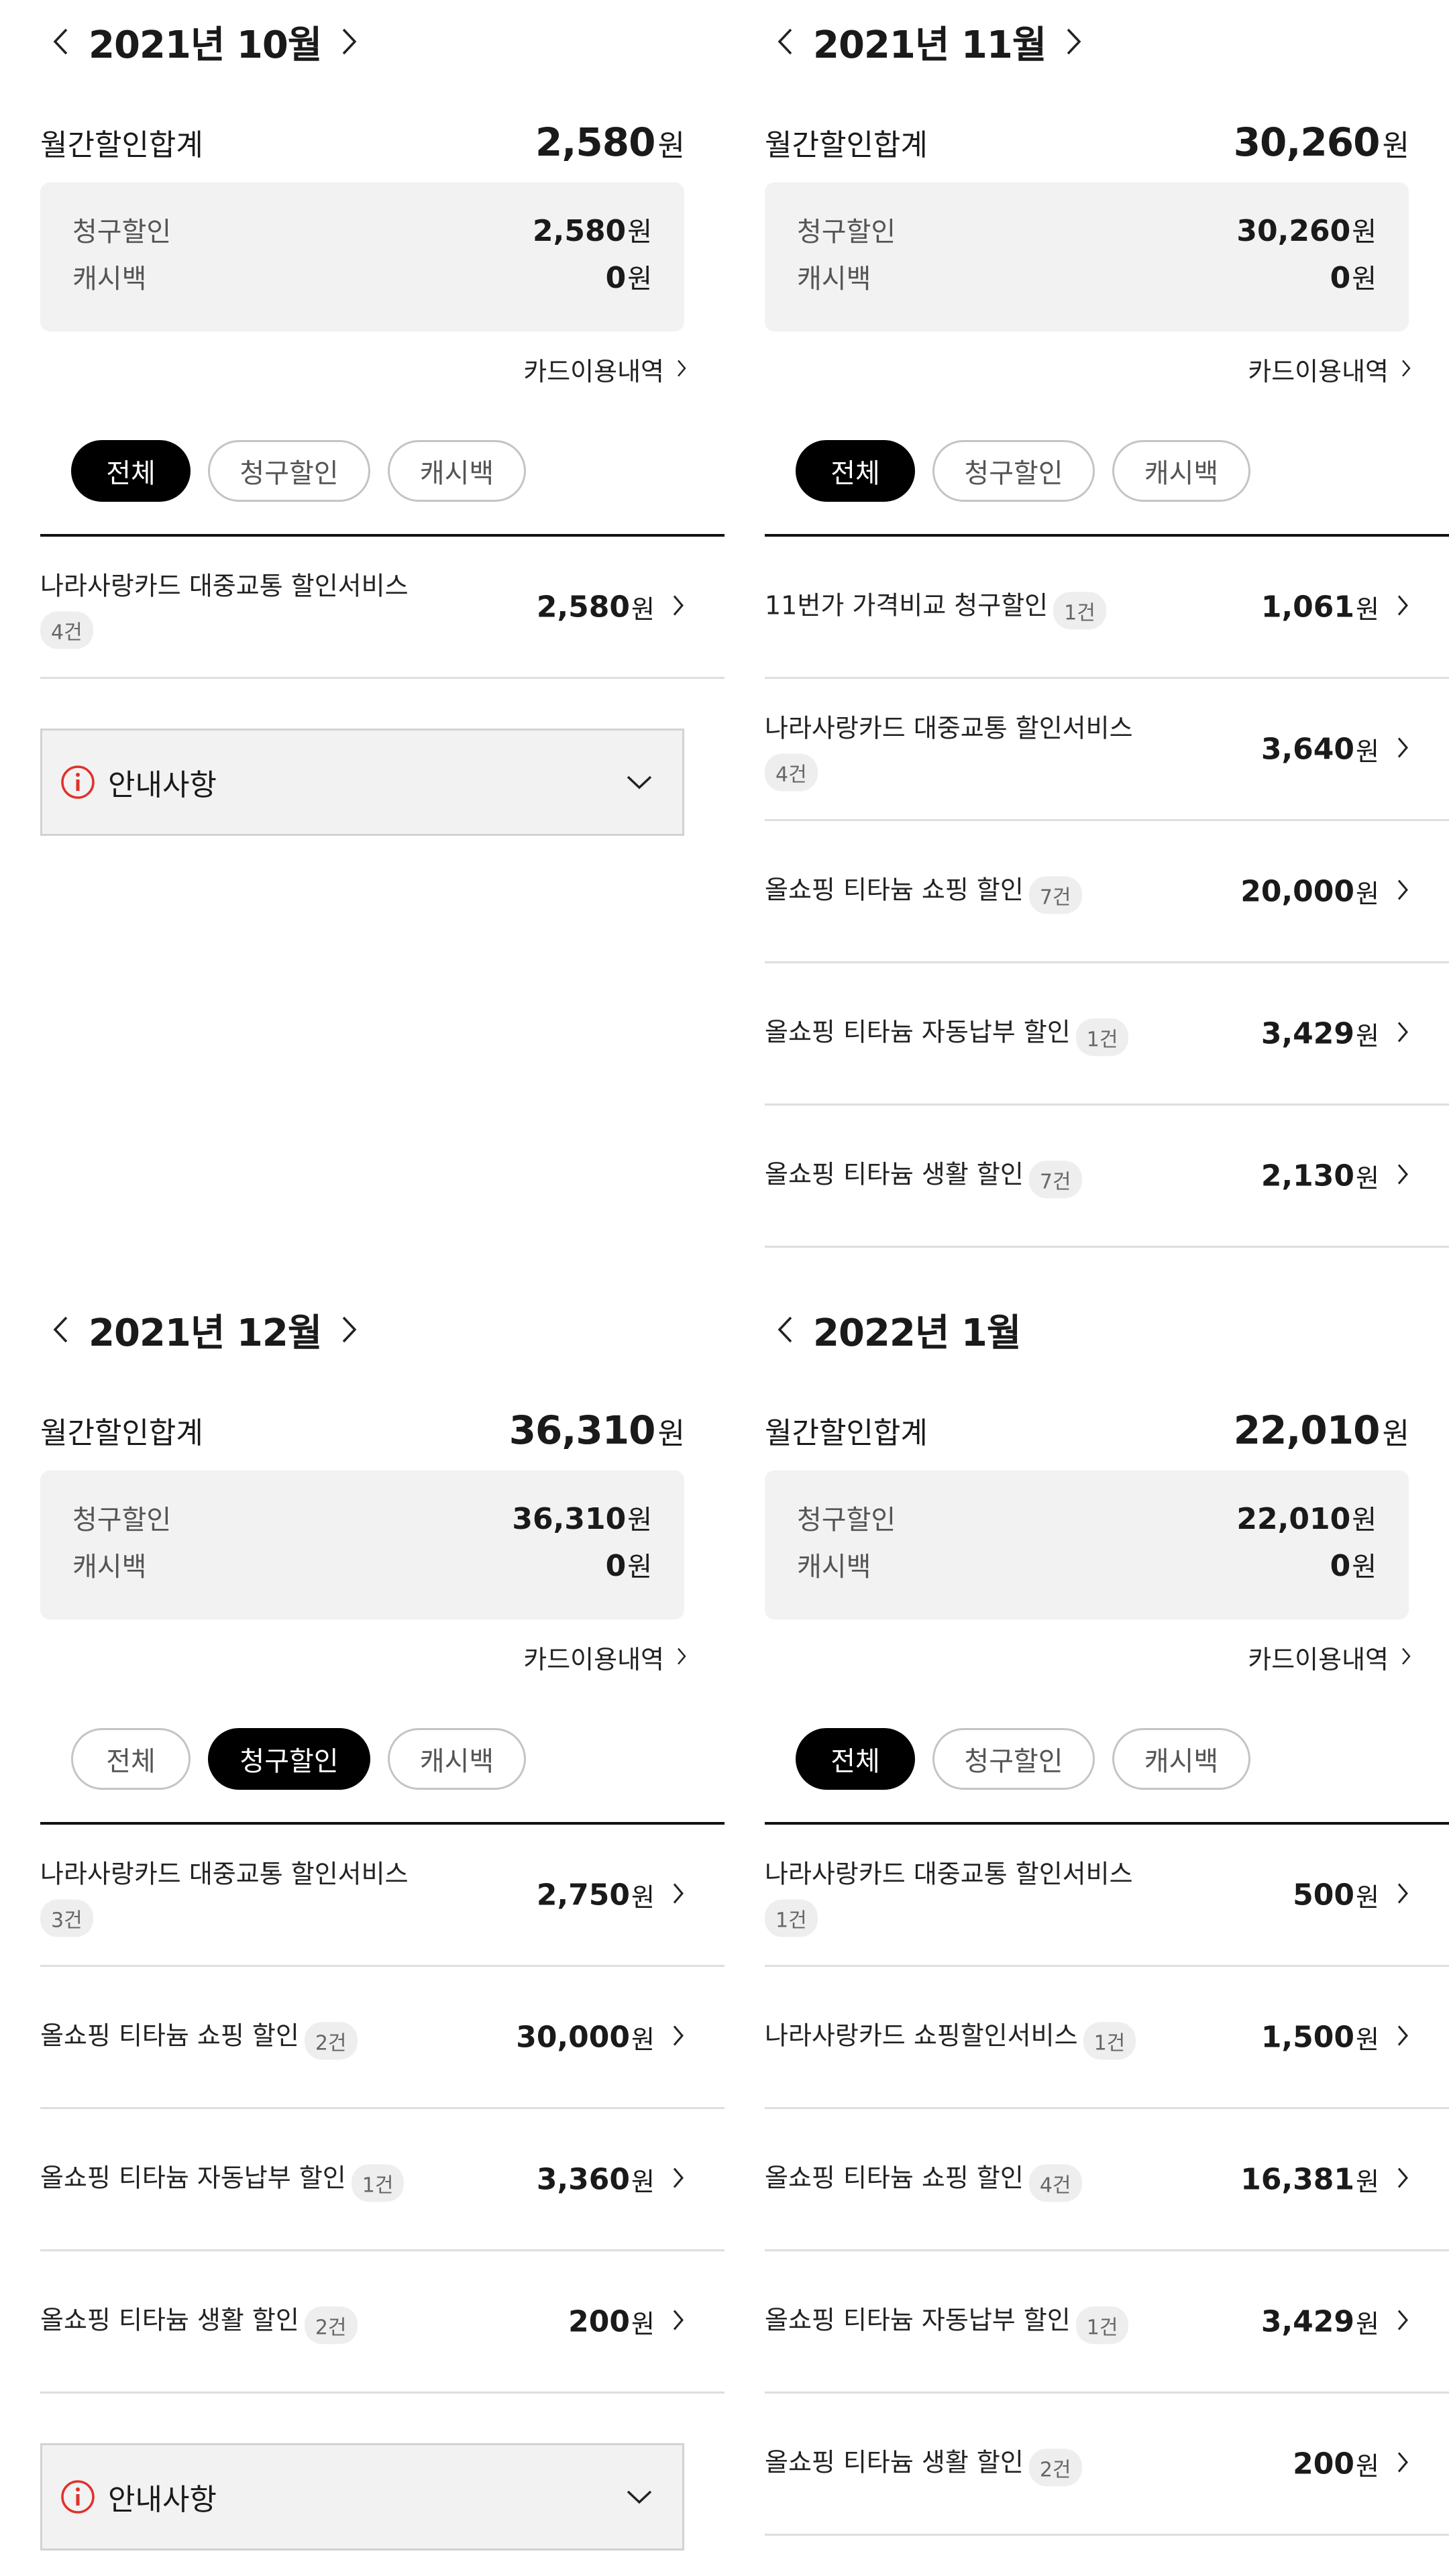 This screenshot has height=2576, width=1449. What do you see at coordinates (162, 785) in the screenshot?
I see `notice-label: 안내사항` at bounding box center [162, 785].